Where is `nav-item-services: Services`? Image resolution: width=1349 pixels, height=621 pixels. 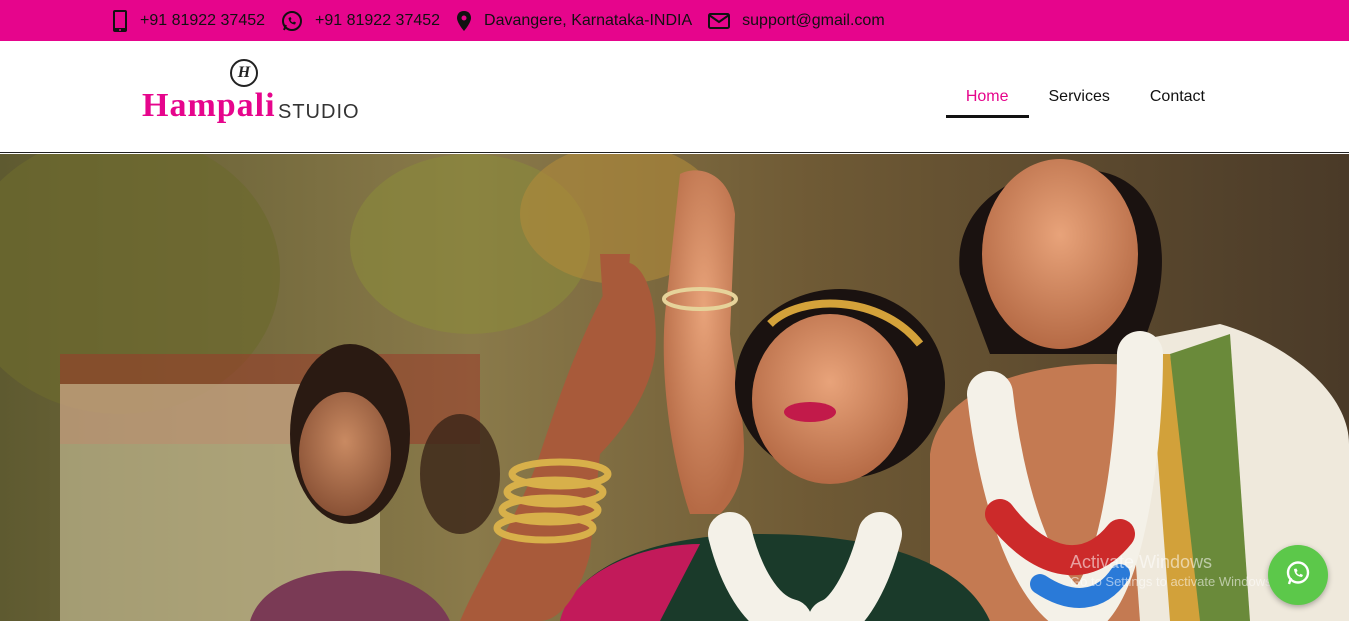 nav-item-services: Services is located at coordinates (1079, 97).